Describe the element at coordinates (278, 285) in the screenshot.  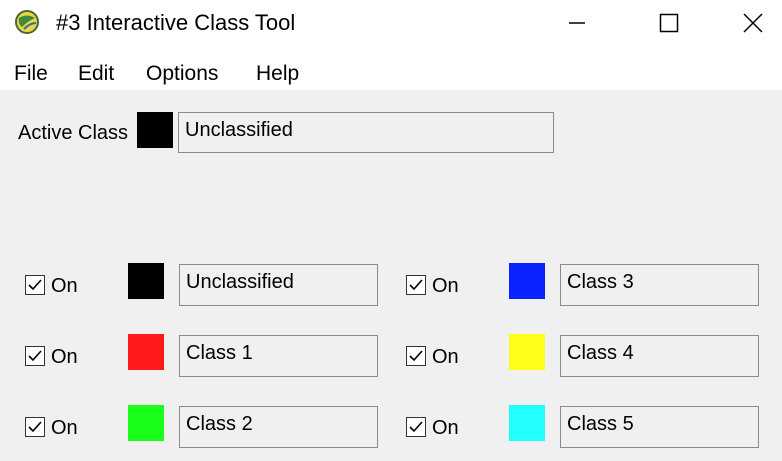
I see `class-name-field: Unclassified` at that location.